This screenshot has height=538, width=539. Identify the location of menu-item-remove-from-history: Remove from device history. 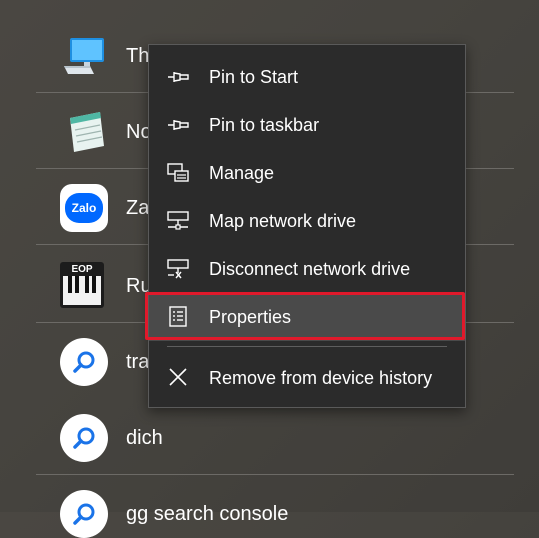
(307, 378).